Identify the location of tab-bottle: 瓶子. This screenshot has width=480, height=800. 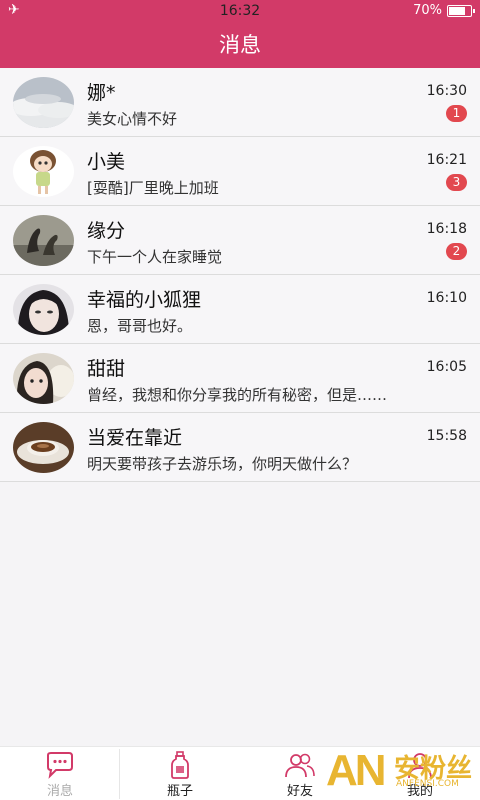
(180, 773).